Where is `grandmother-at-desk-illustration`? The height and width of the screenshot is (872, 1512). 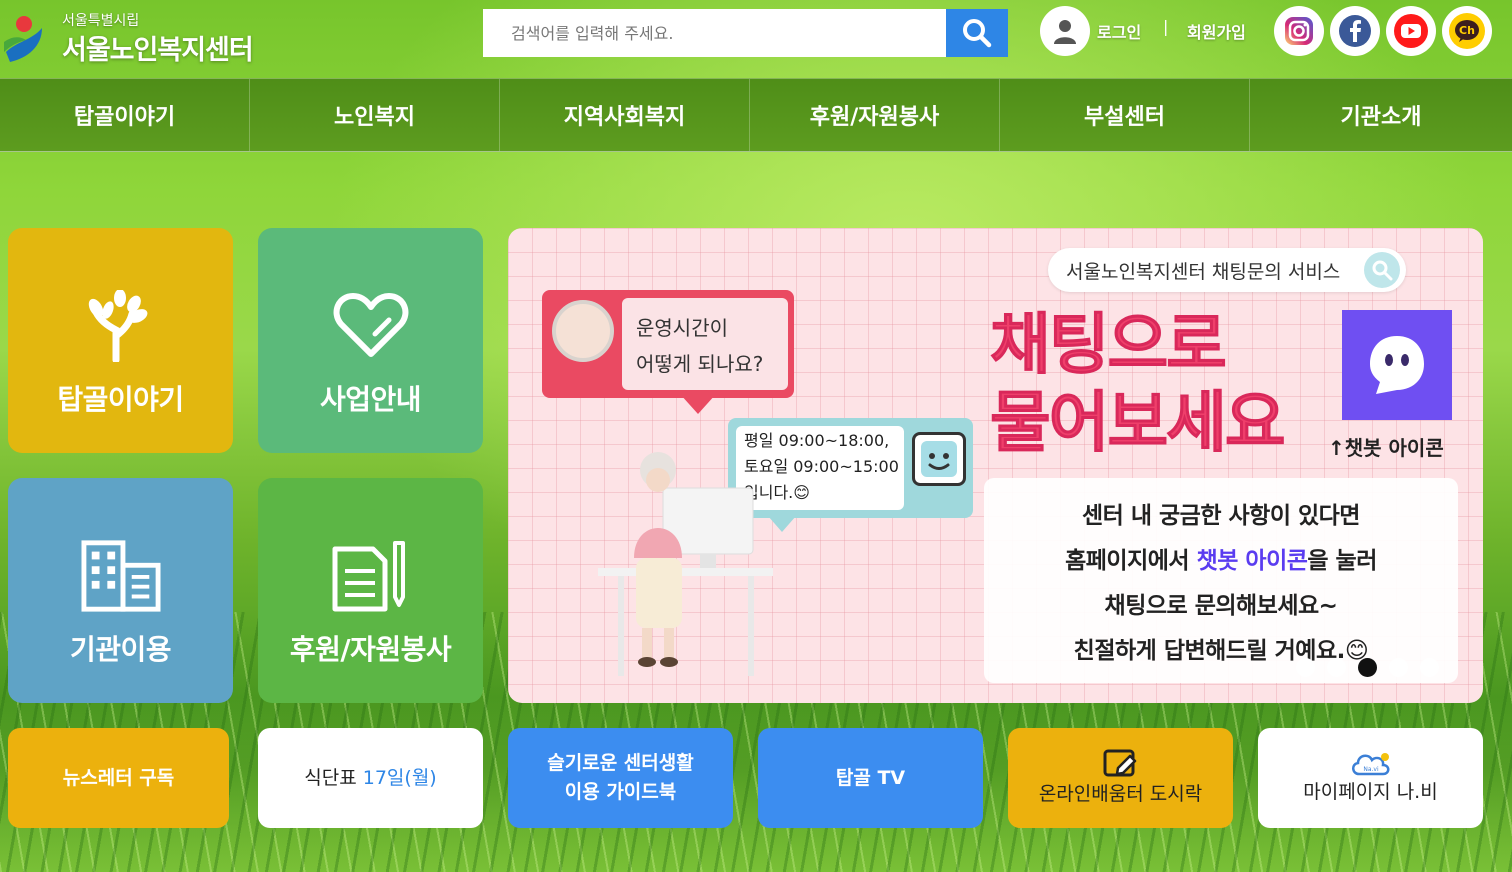
grandmother-at-desk-illustration is located at coordinates (685, 564).